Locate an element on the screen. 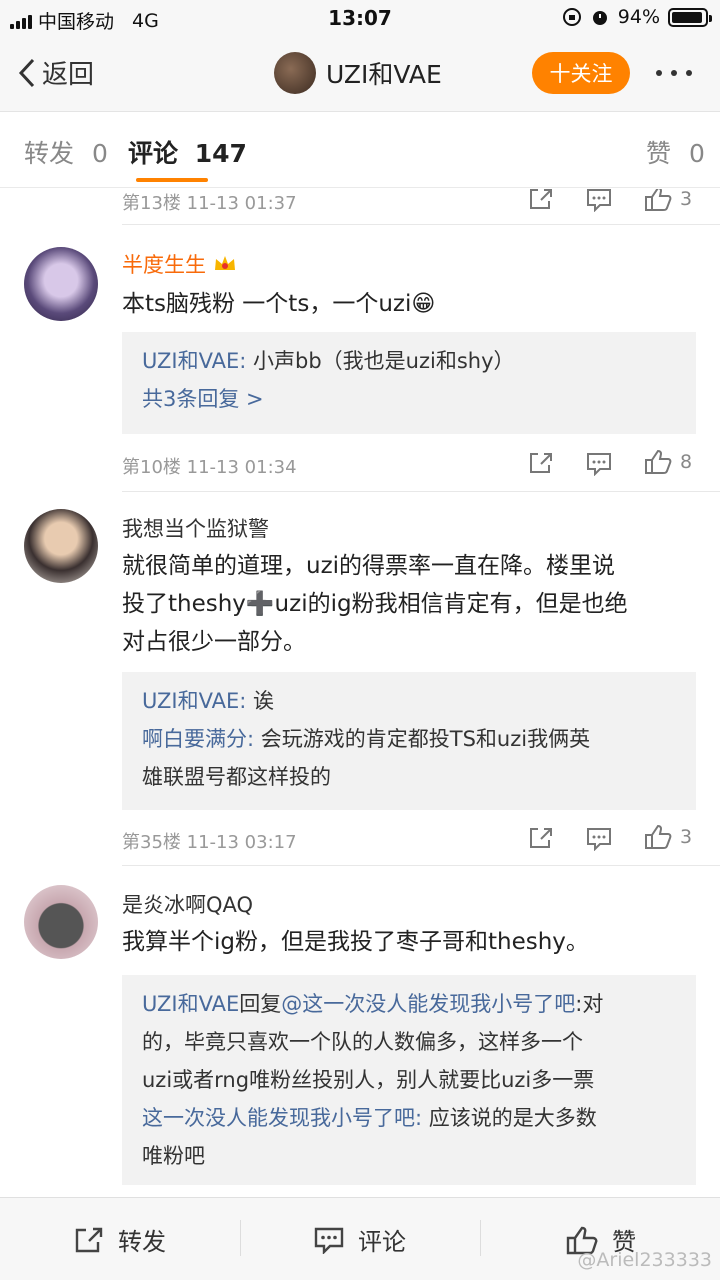 Image resolution: width=720 pixels, height=1280 pixels. back-button: 返回 is located at coordinates (56, 72).